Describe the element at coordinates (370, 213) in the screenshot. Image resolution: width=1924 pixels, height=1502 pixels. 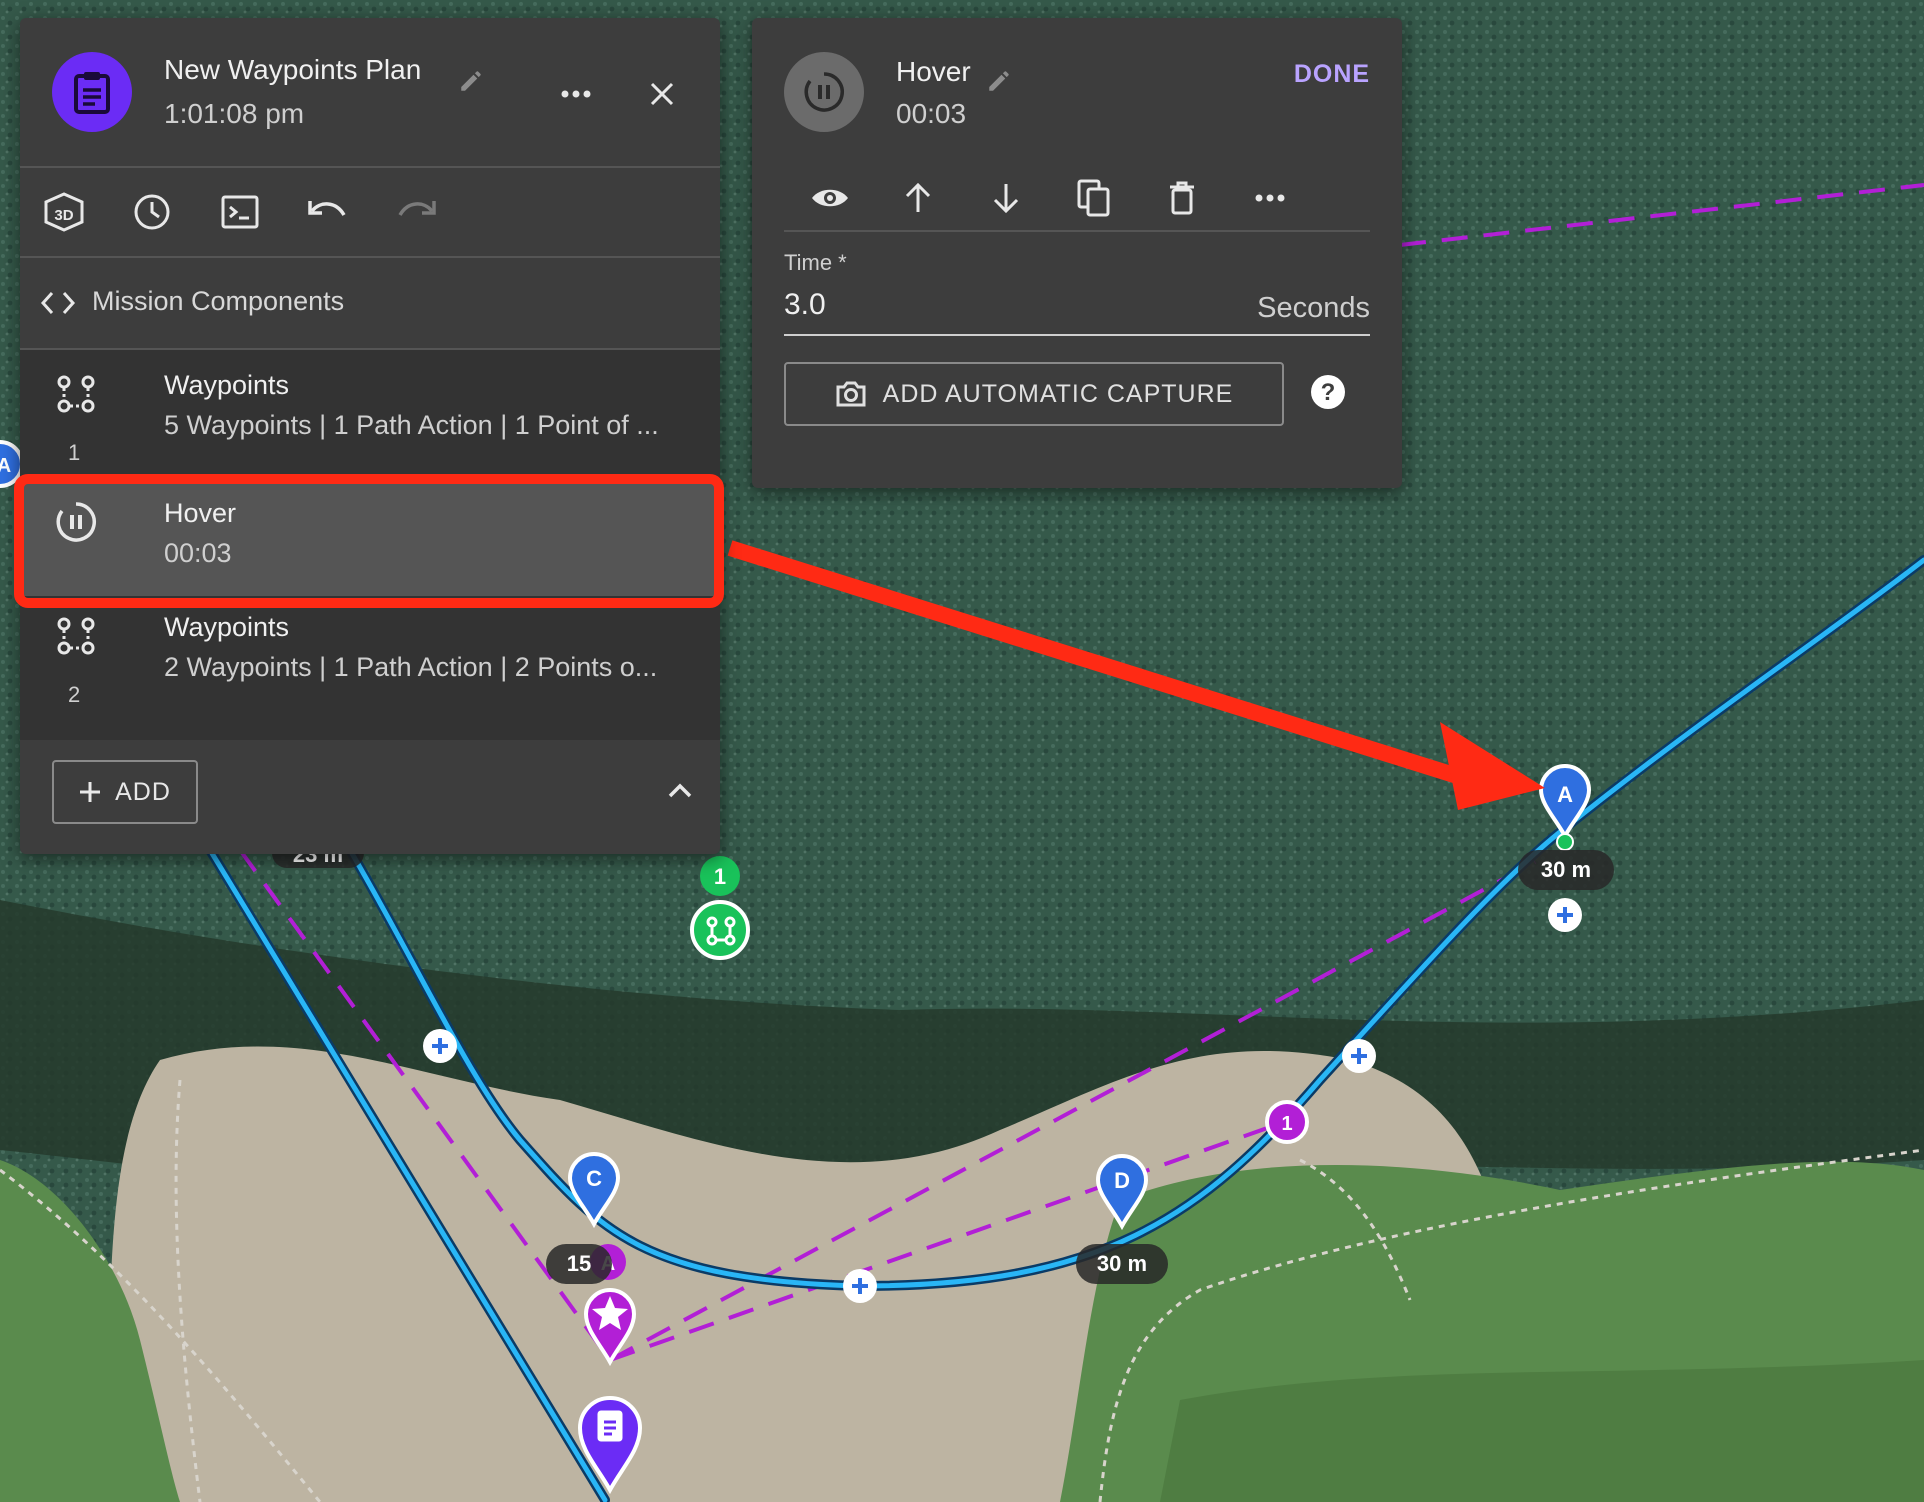
I see `plan-toolbar: 3D` at that location.